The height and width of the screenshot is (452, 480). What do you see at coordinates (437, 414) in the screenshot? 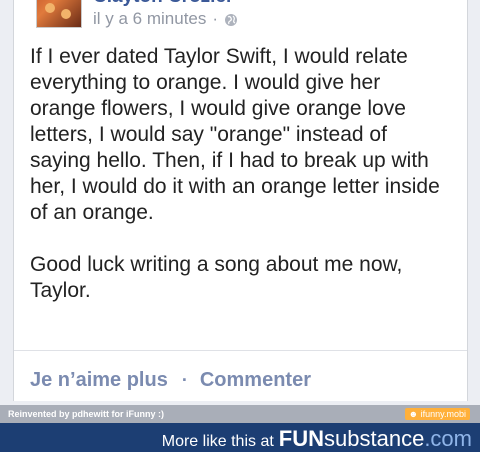
I see `ifunny-badge: ☻ ifunny.mobi` at bounding box center [437, 414].